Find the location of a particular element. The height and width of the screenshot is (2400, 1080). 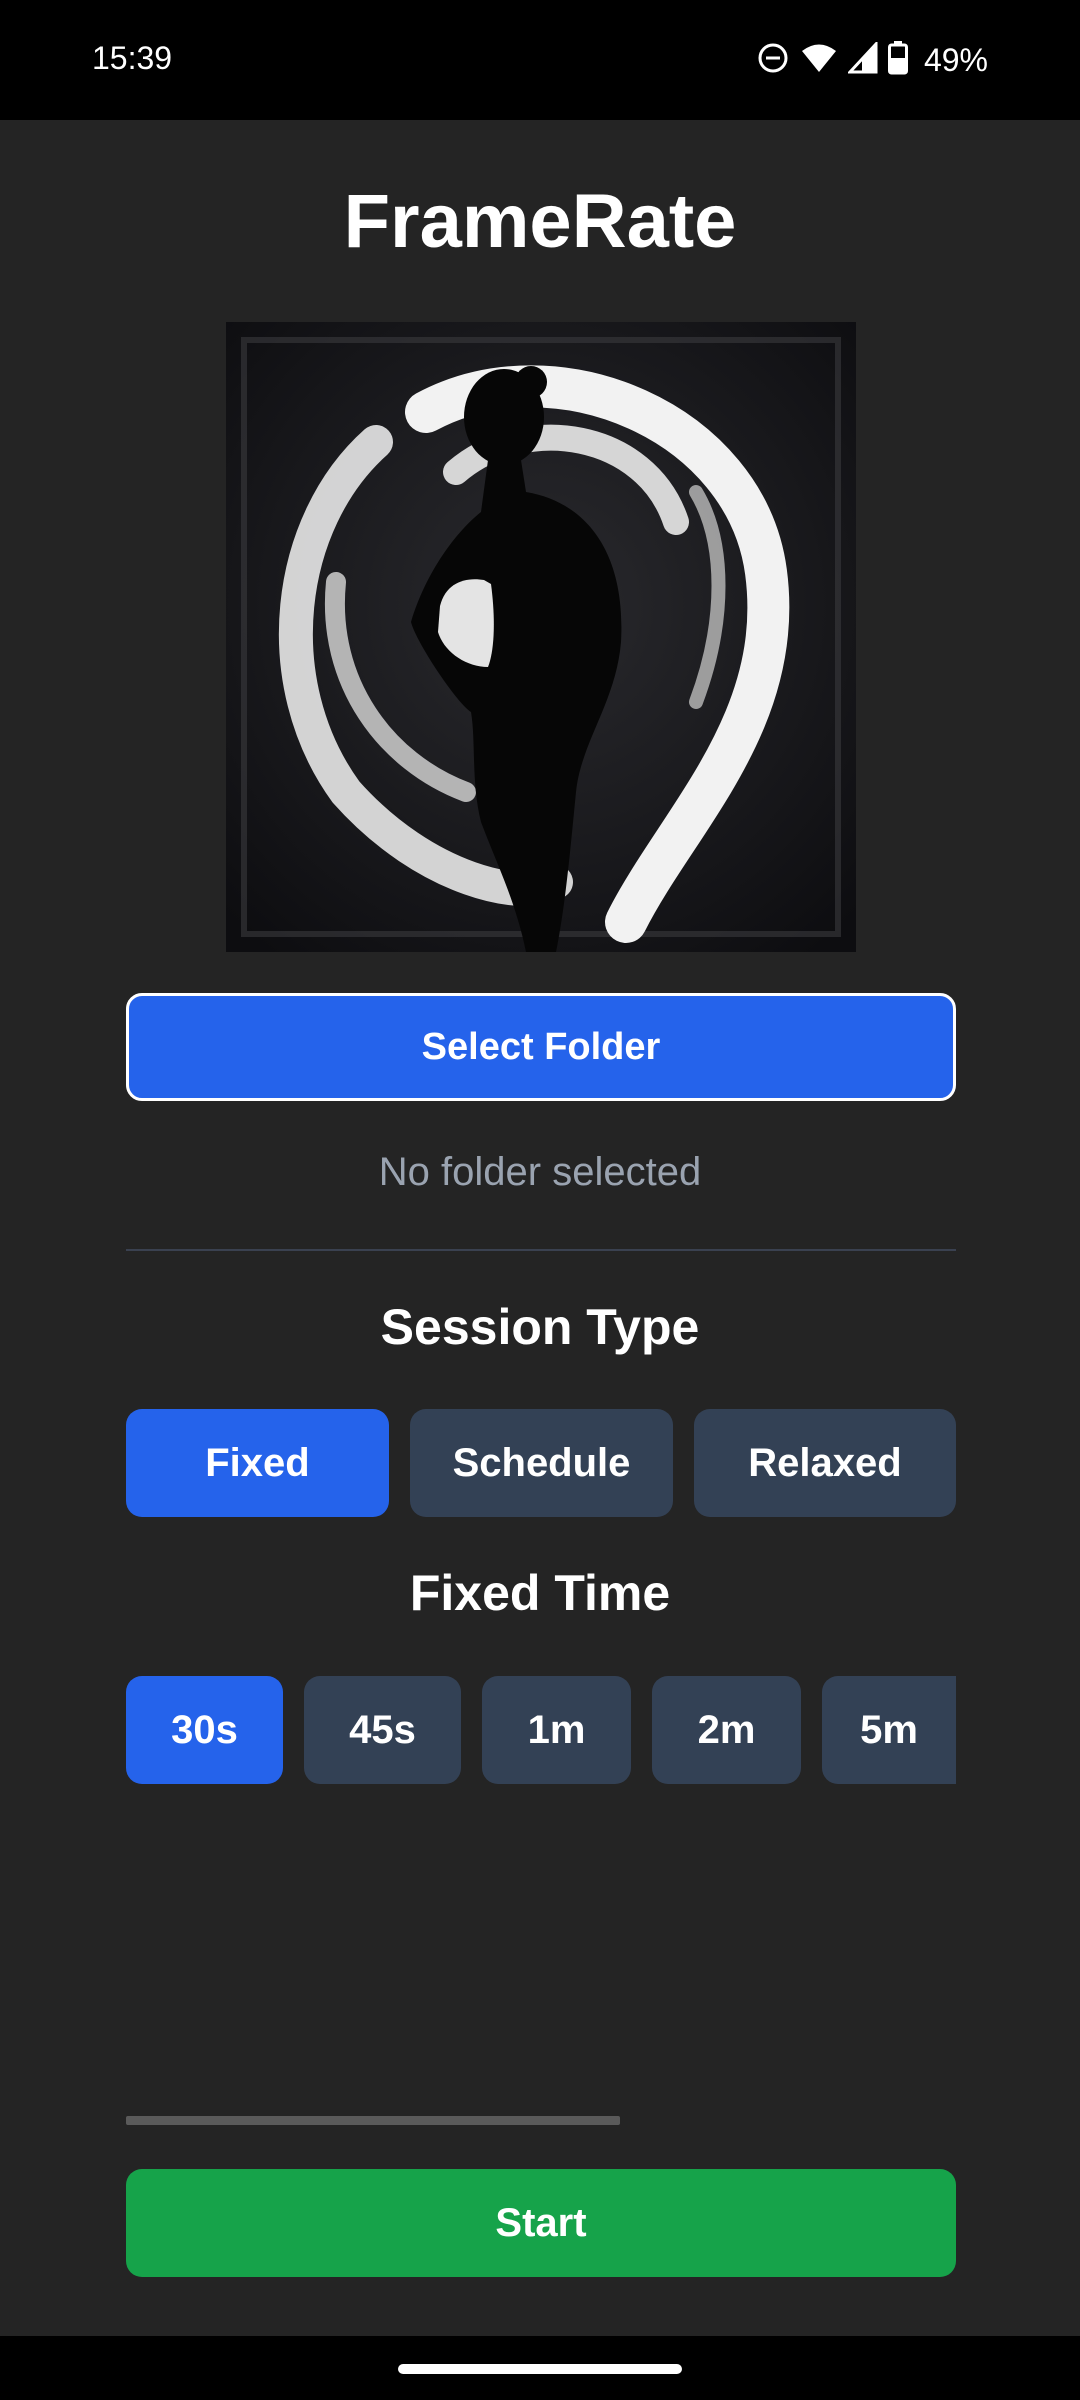

time-option-1m: 1m is located at coordinates (556, 1730).